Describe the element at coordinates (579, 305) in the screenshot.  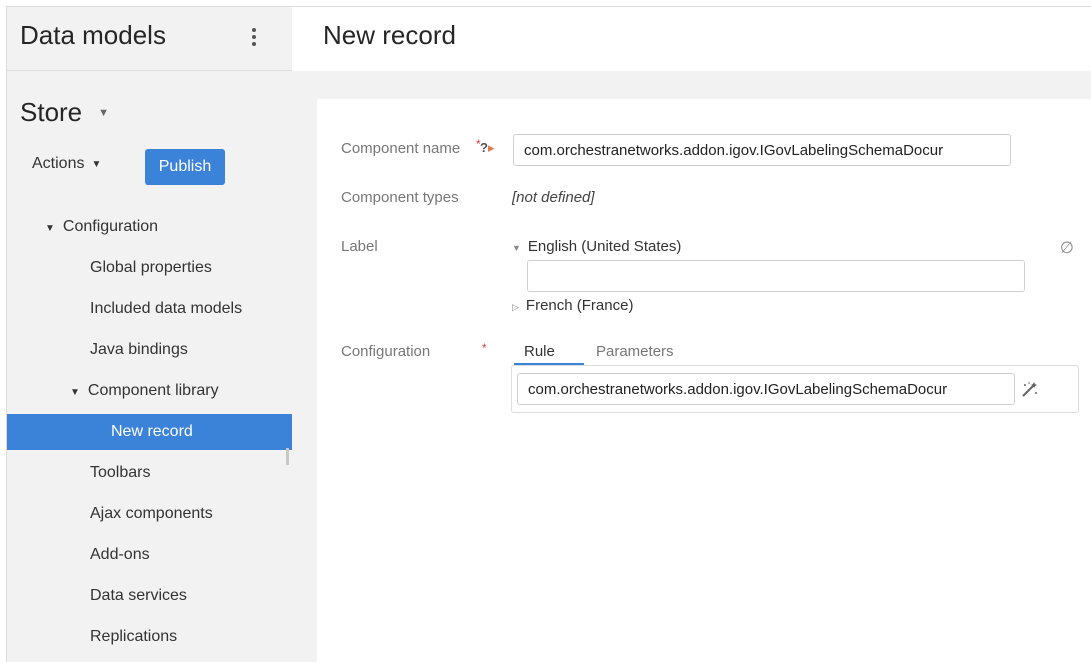
I see `lang-french-label: French (France)` at that location.